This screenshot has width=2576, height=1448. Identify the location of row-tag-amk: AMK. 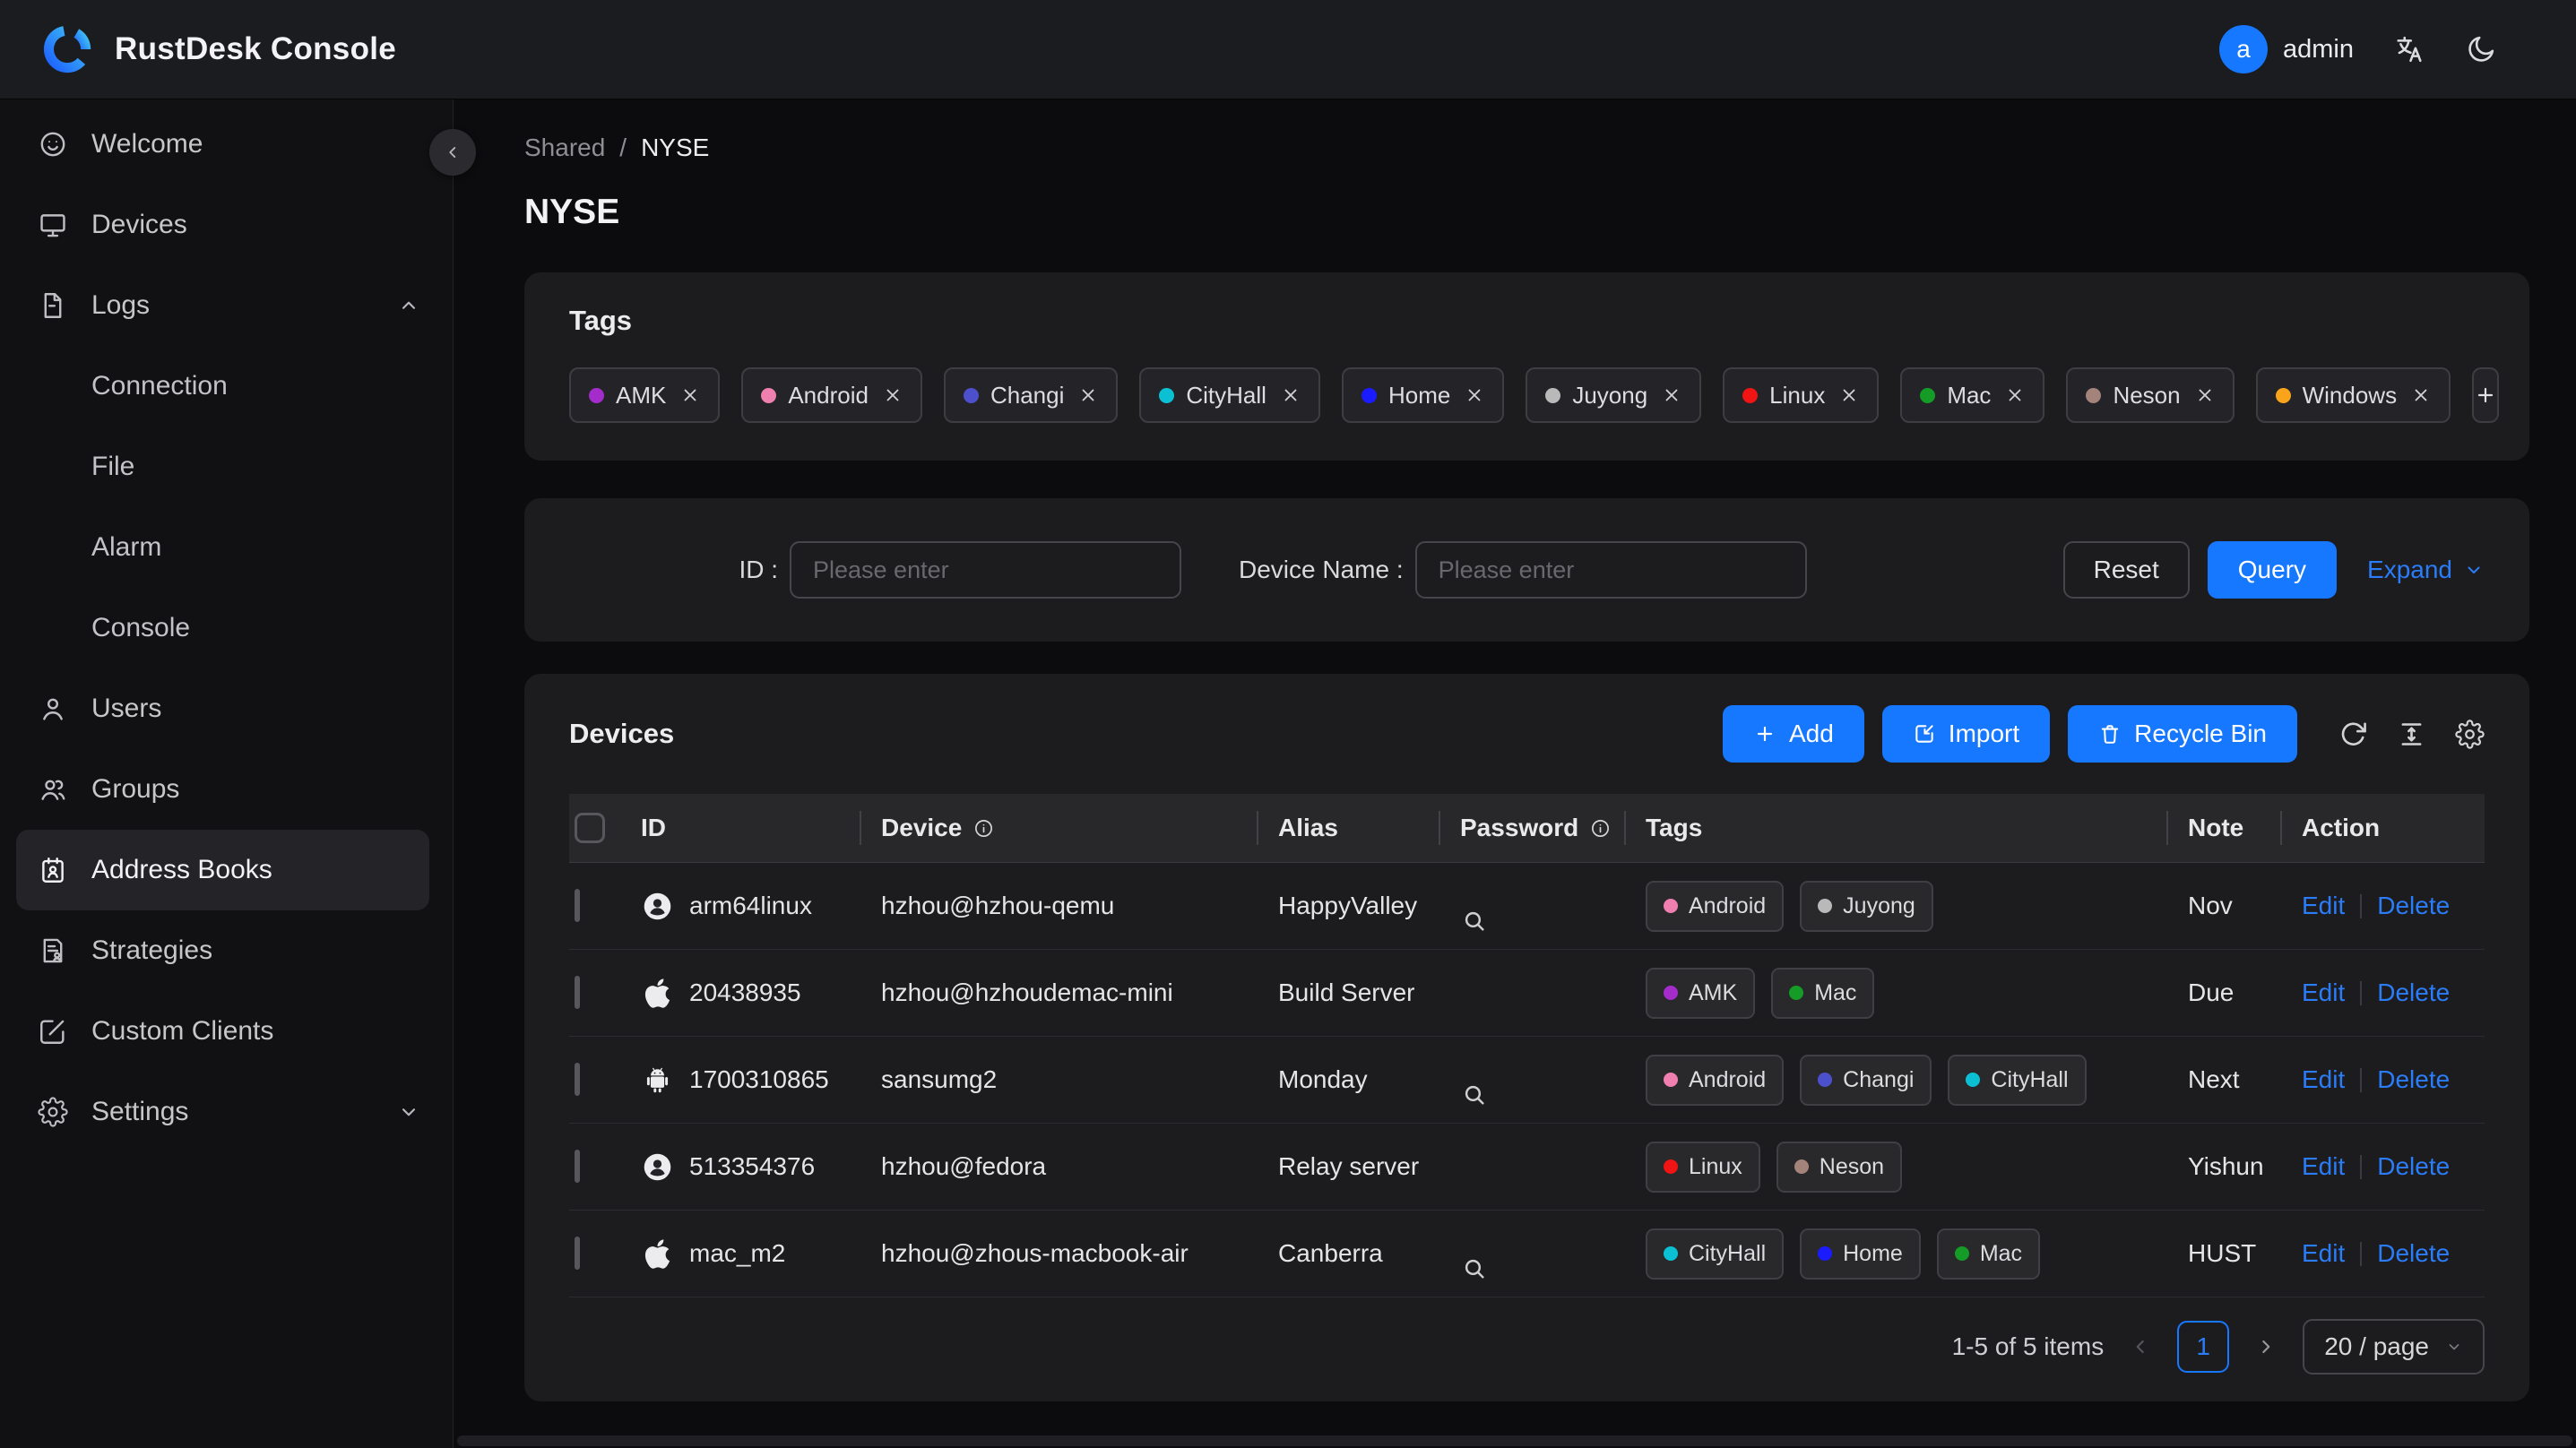
(1701, 993).